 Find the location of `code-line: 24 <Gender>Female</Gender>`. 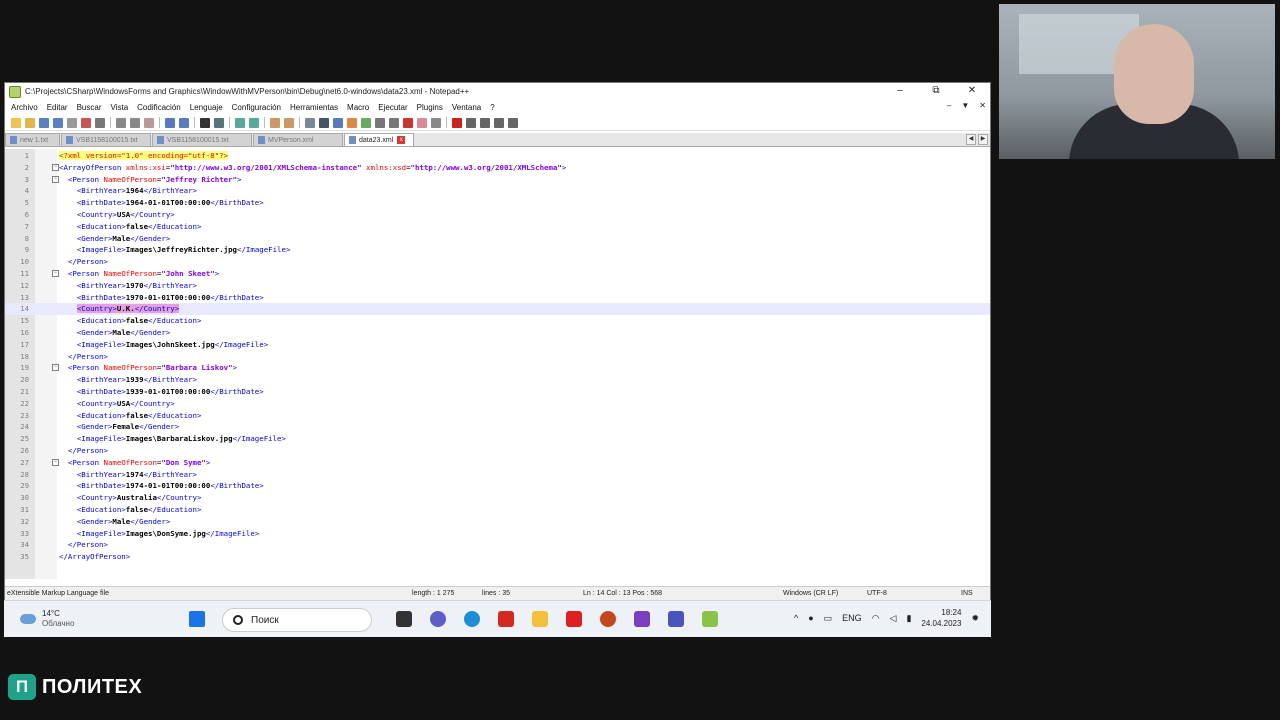

code-line: 24 <Gender>Female</Gender> is located at coordinates (497, 427).